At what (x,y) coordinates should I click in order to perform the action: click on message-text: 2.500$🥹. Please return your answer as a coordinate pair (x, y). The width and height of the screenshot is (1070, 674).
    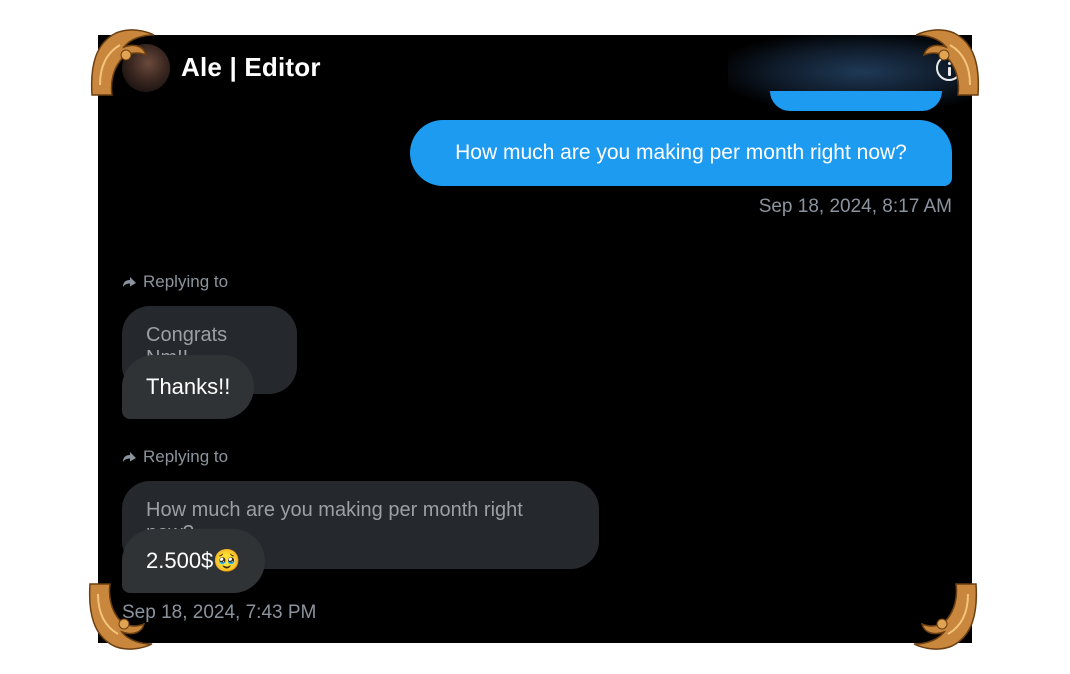
    Looking at the image, I should click on (193, 560).